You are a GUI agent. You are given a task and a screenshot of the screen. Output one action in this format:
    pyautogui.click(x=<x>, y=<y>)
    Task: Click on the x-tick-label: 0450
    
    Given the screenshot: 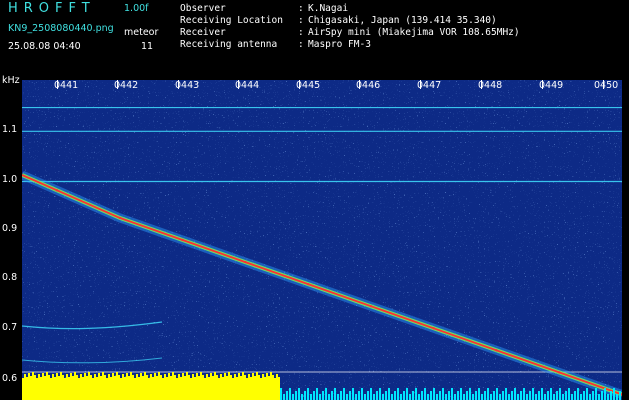 What is the action you would take?
    pyautogui.click(x=606, y=85)
    